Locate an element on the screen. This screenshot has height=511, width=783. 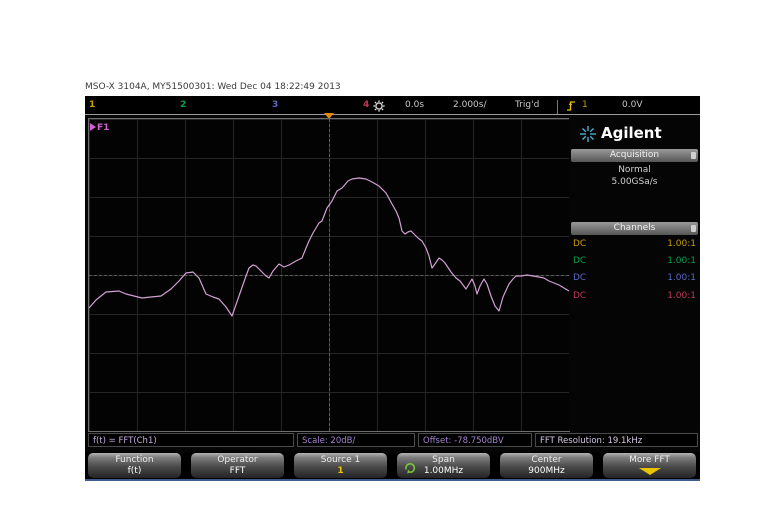
channel-2-row: DC 1.00:1 is located at coordinates (634, 261).